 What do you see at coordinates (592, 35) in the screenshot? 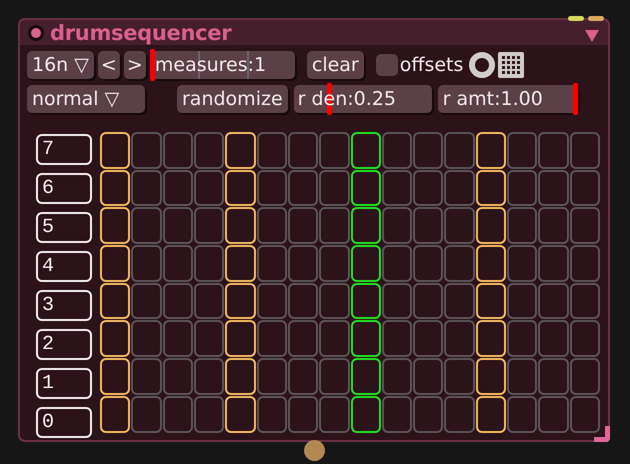
I see `collapse-icon` at bounding box center [592, 35].